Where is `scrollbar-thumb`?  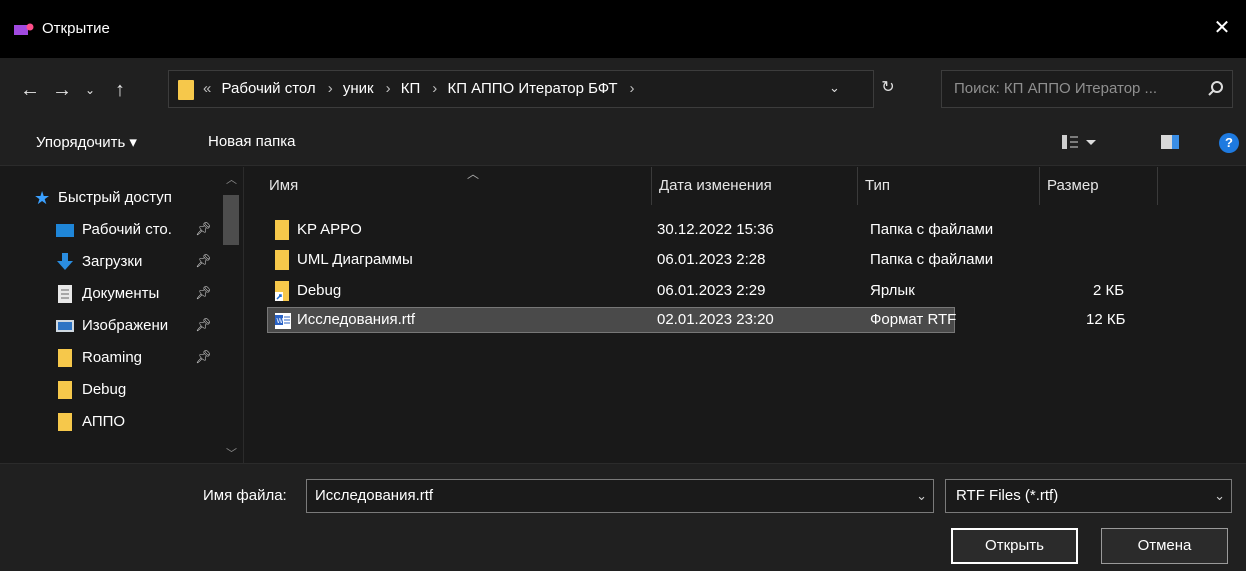
scrollbar-thumb is located at coordinates (231, 220).